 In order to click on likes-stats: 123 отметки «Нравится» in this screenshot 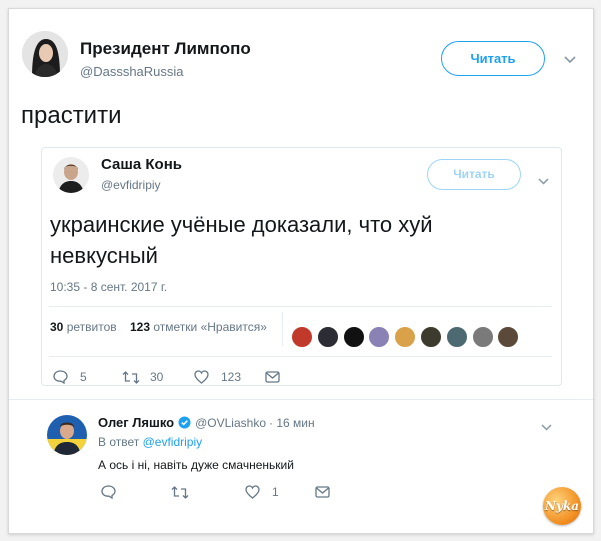, I will do `click(198, 327)`.